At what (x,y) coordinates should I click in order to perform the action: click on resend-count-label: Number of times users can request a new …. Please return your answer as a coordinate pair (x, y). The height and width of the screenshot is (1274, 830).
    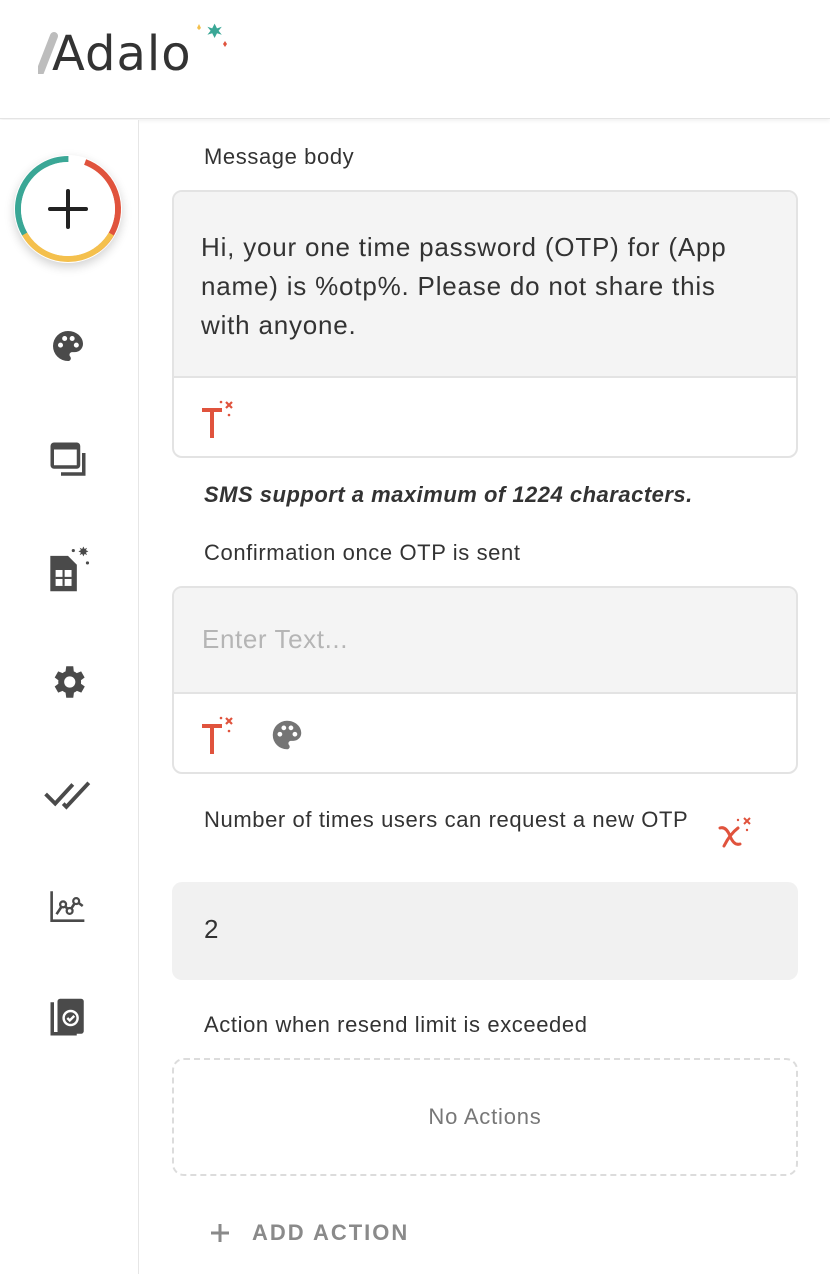
    Looking at the image, I should click on (446, 819).